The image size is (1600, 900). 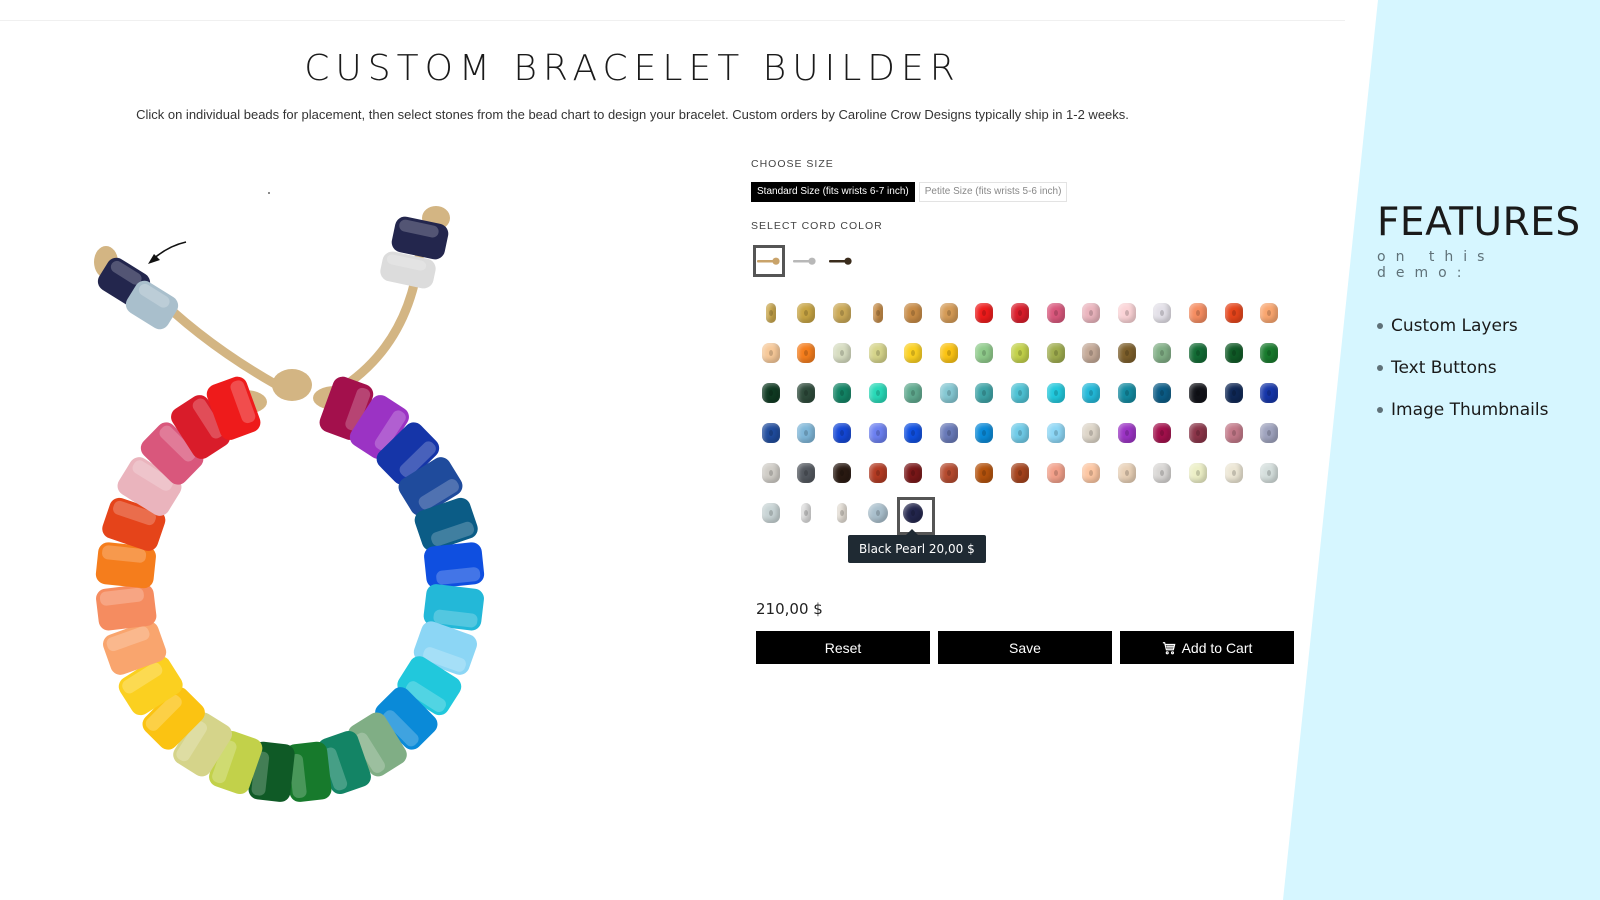 I want to click on action-buttons: Reset Save Add to Cart, so click(x=1025, y=647).